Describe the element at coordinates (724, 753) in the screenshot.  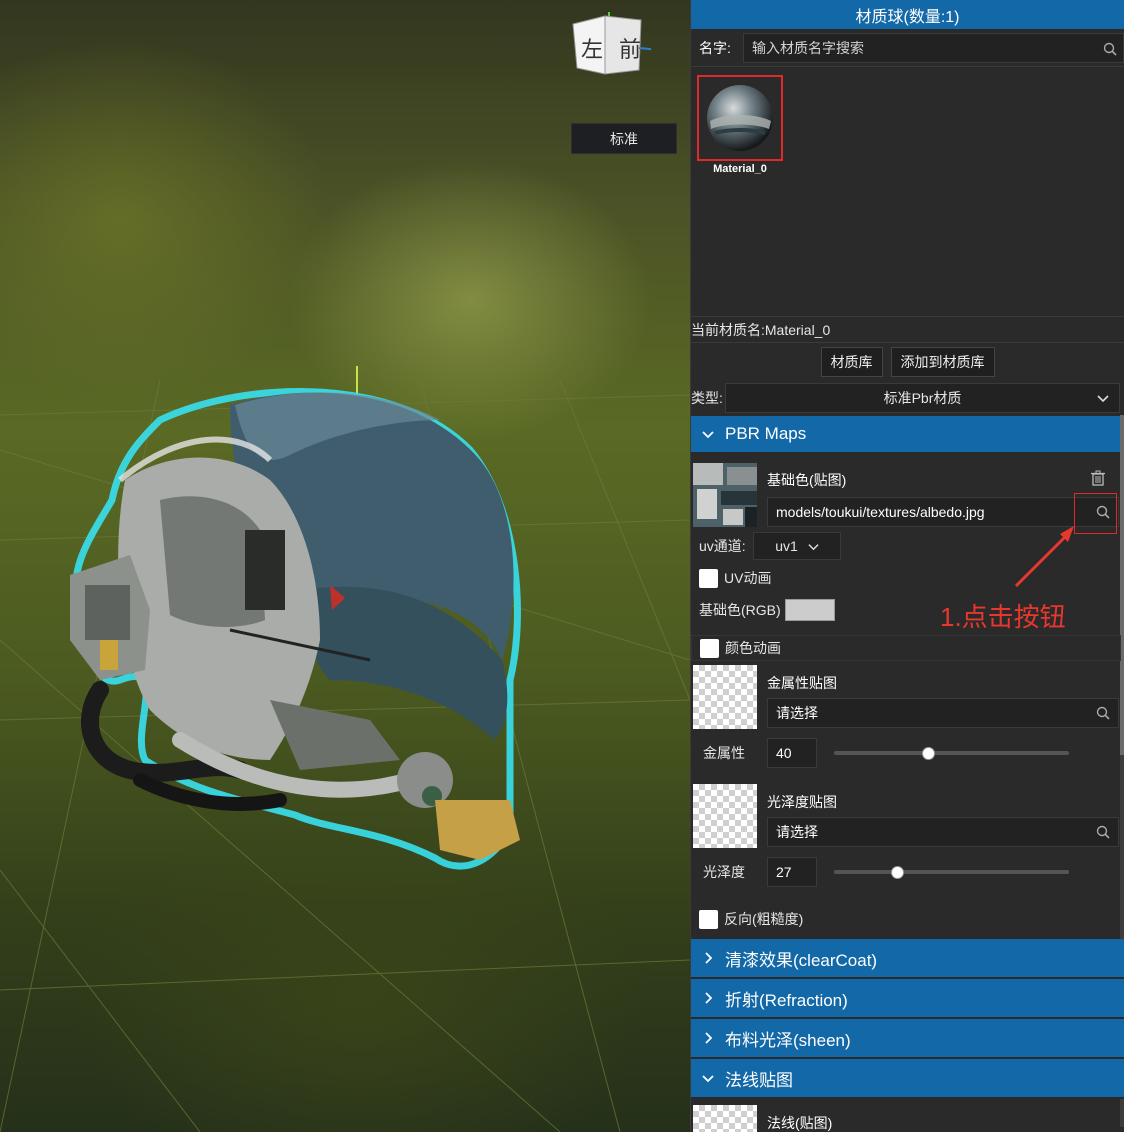
I see `metalness-label: 金属性` at that location.